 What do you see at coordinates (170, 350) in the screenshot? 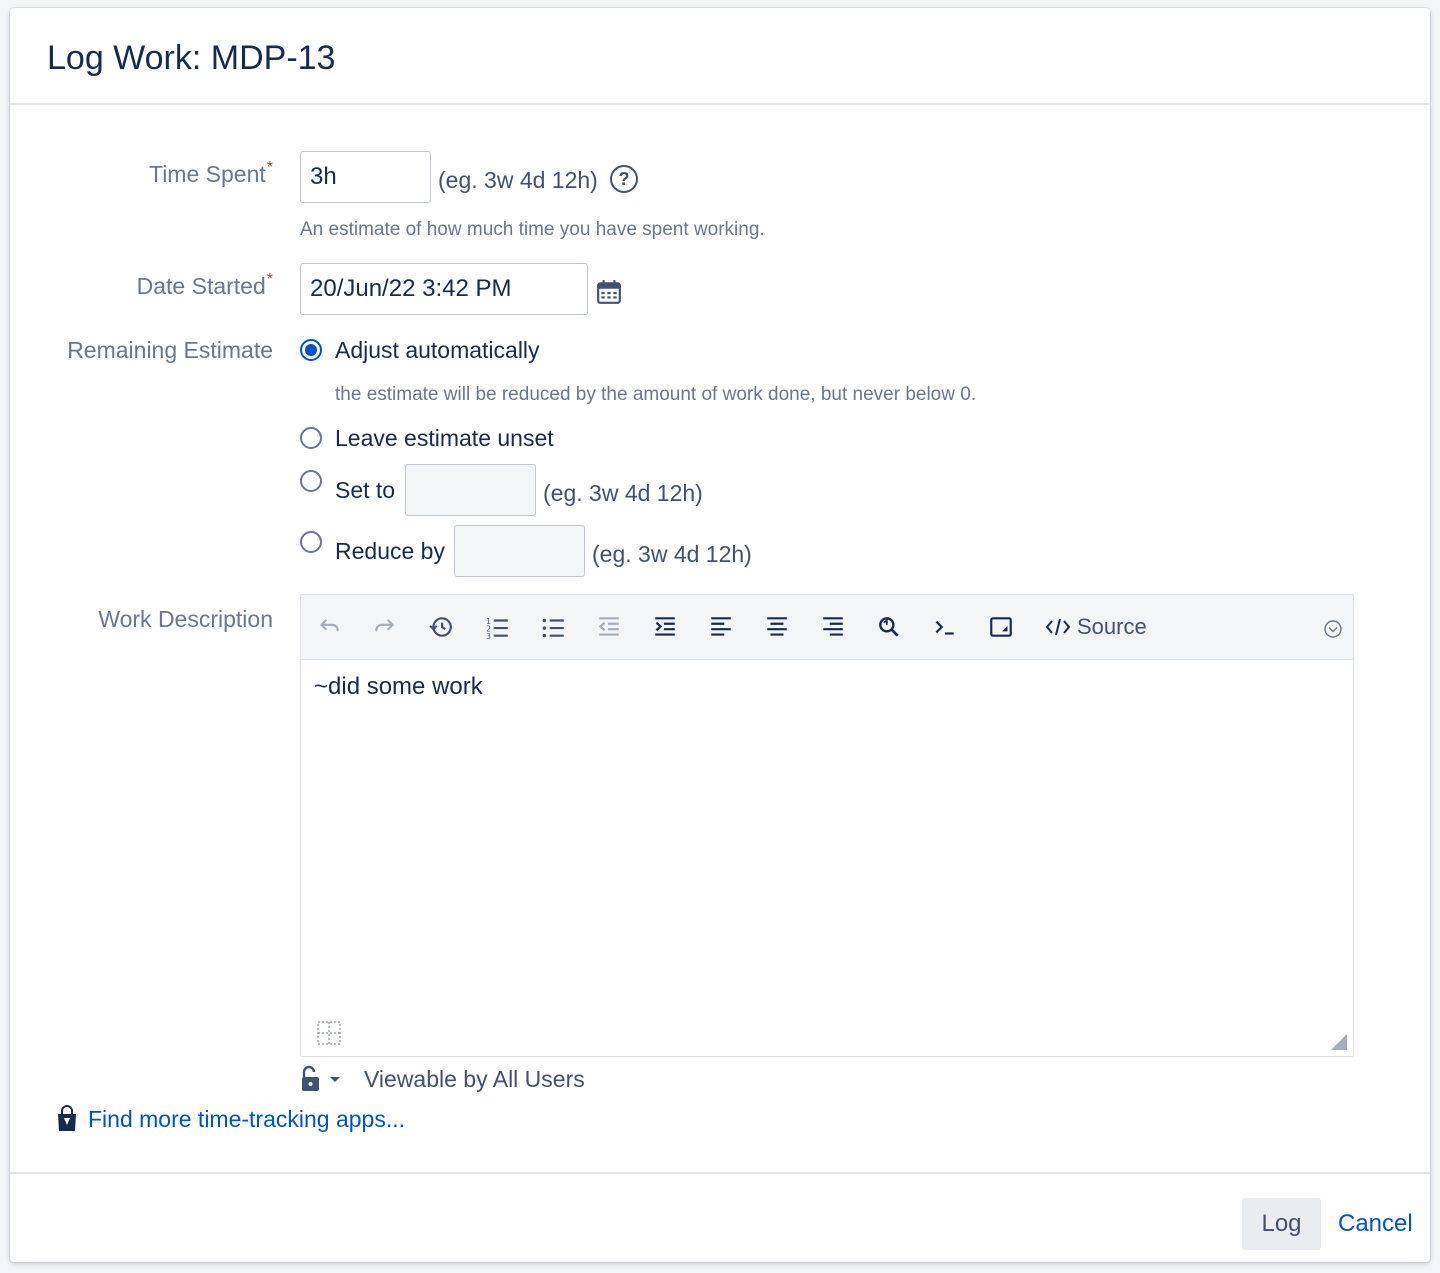
I see `remaining-estimate-label: Remaining Estimate` at bounding box center [170, 350].